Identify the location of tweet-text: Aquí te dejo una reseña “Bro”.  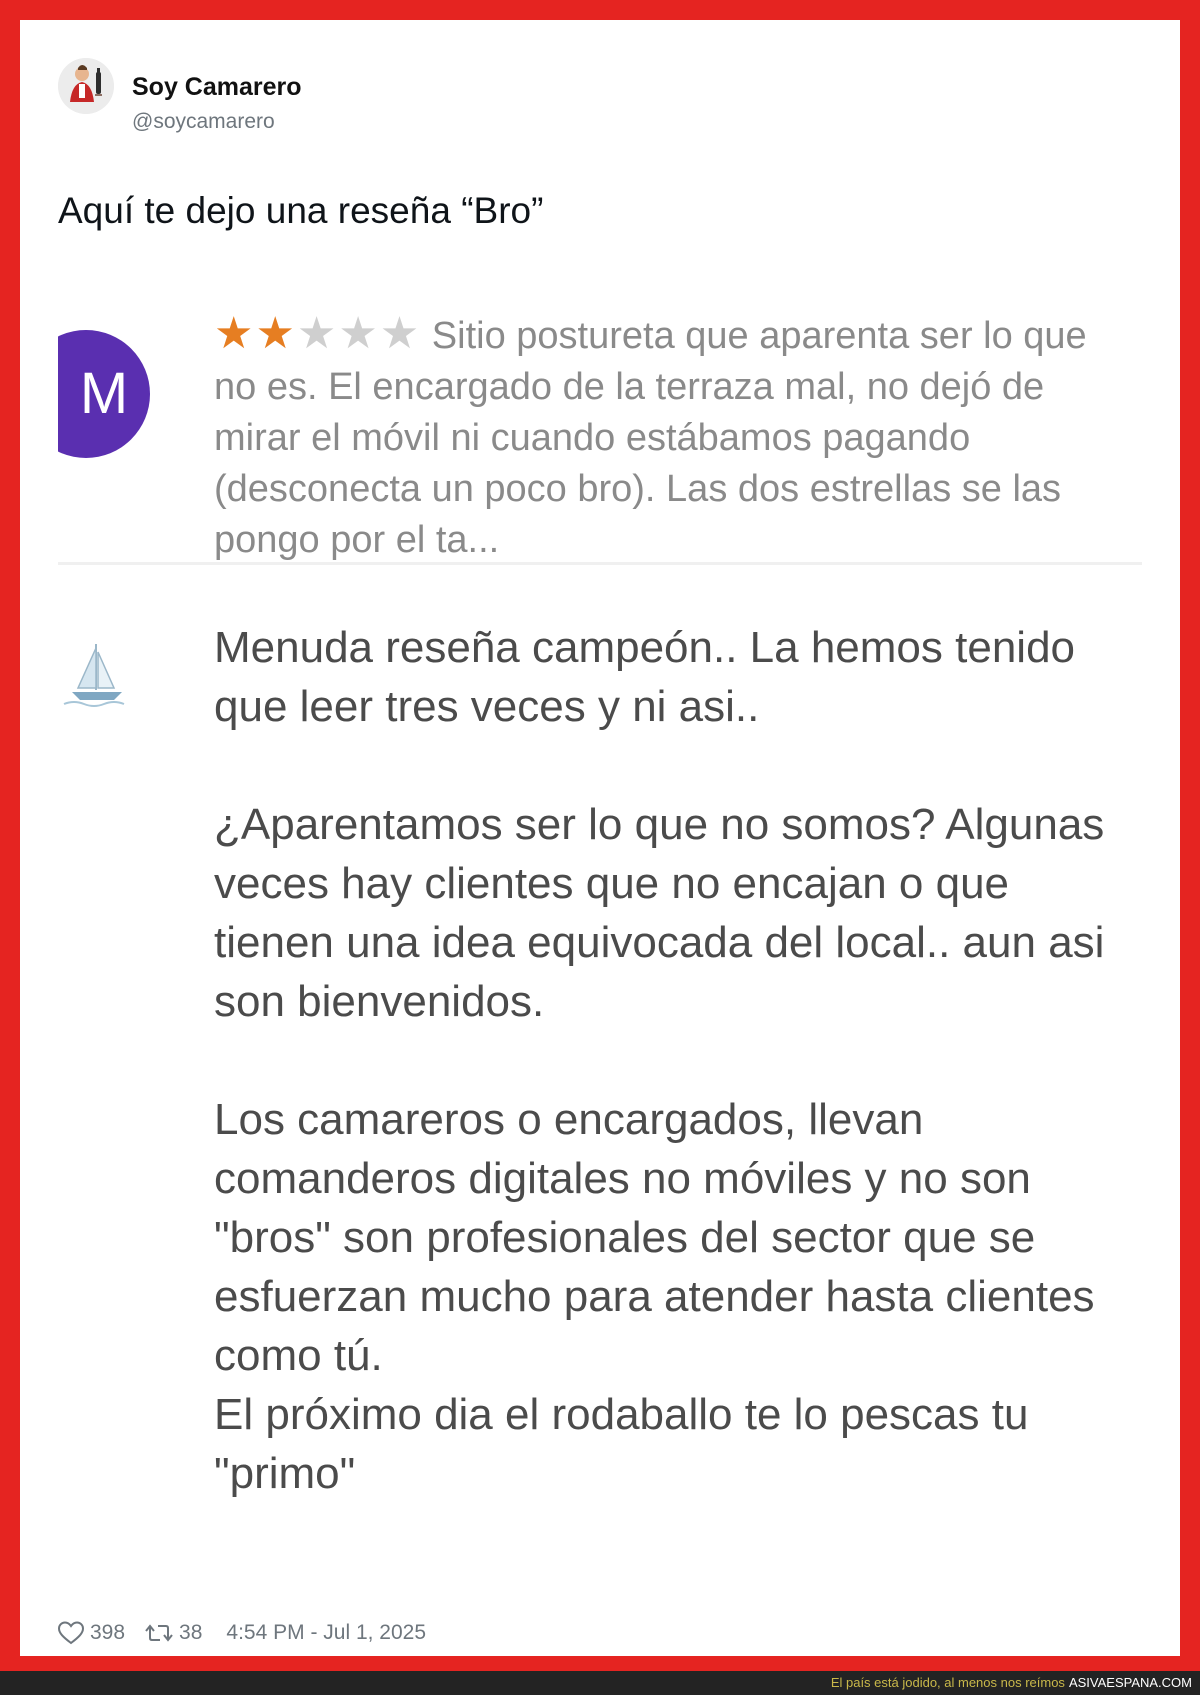
(301, 210).